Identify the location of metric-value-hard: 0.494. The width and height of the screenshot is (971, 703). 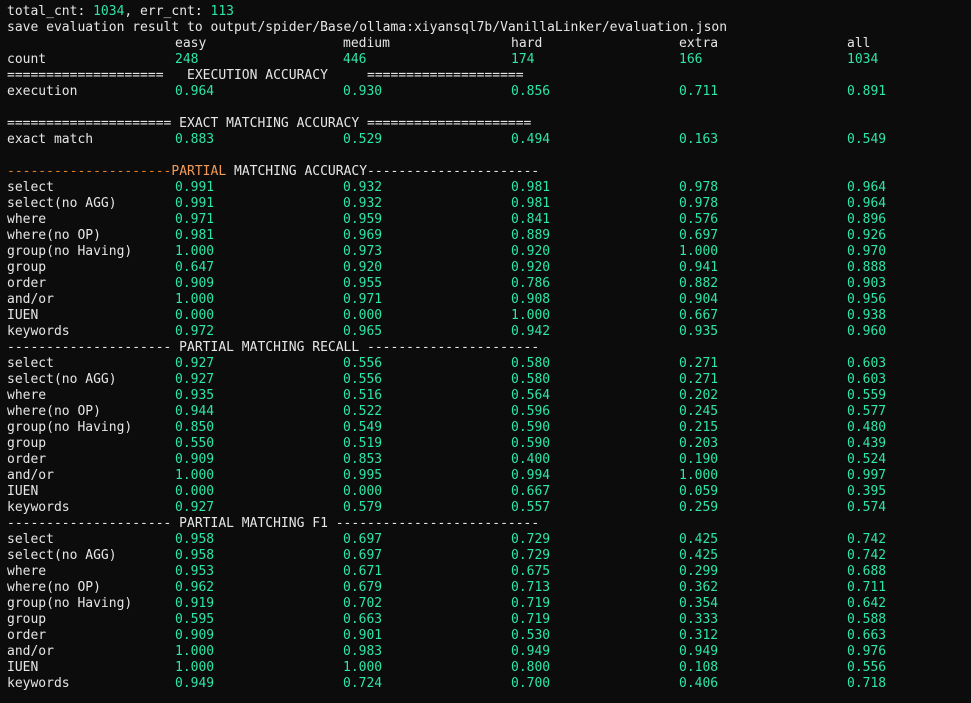
(531, 139).